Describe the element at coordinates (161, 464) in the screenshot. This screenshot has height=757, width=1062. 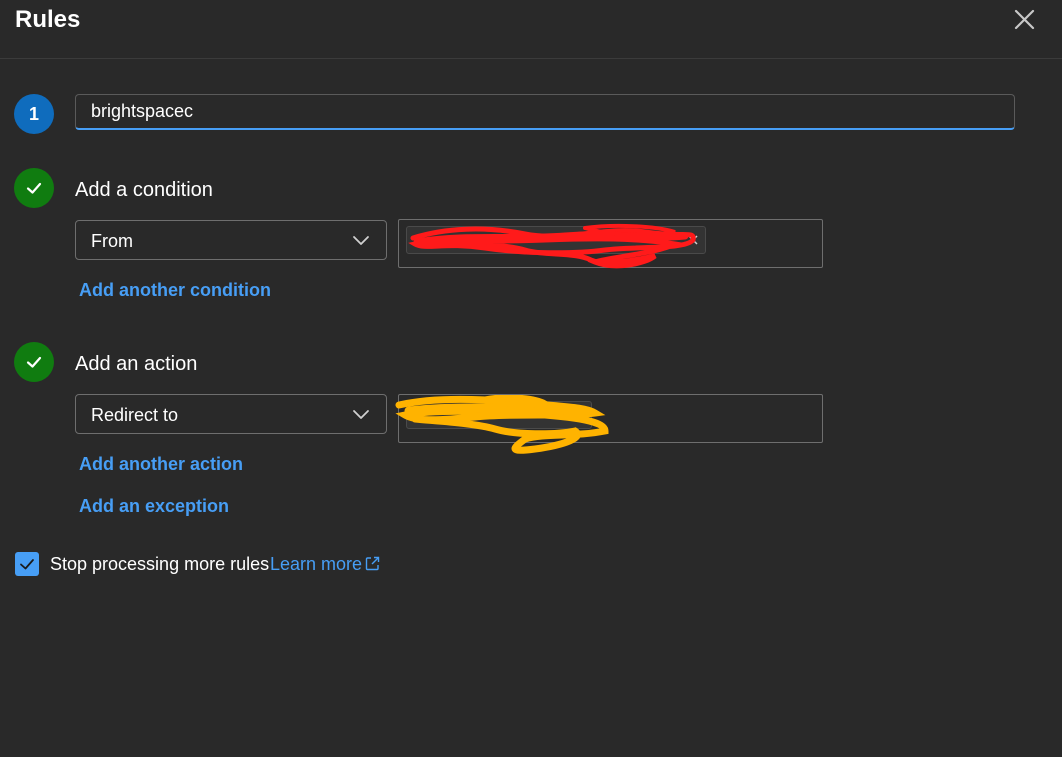
I see `add-another-action-link: Add another action` at that location.